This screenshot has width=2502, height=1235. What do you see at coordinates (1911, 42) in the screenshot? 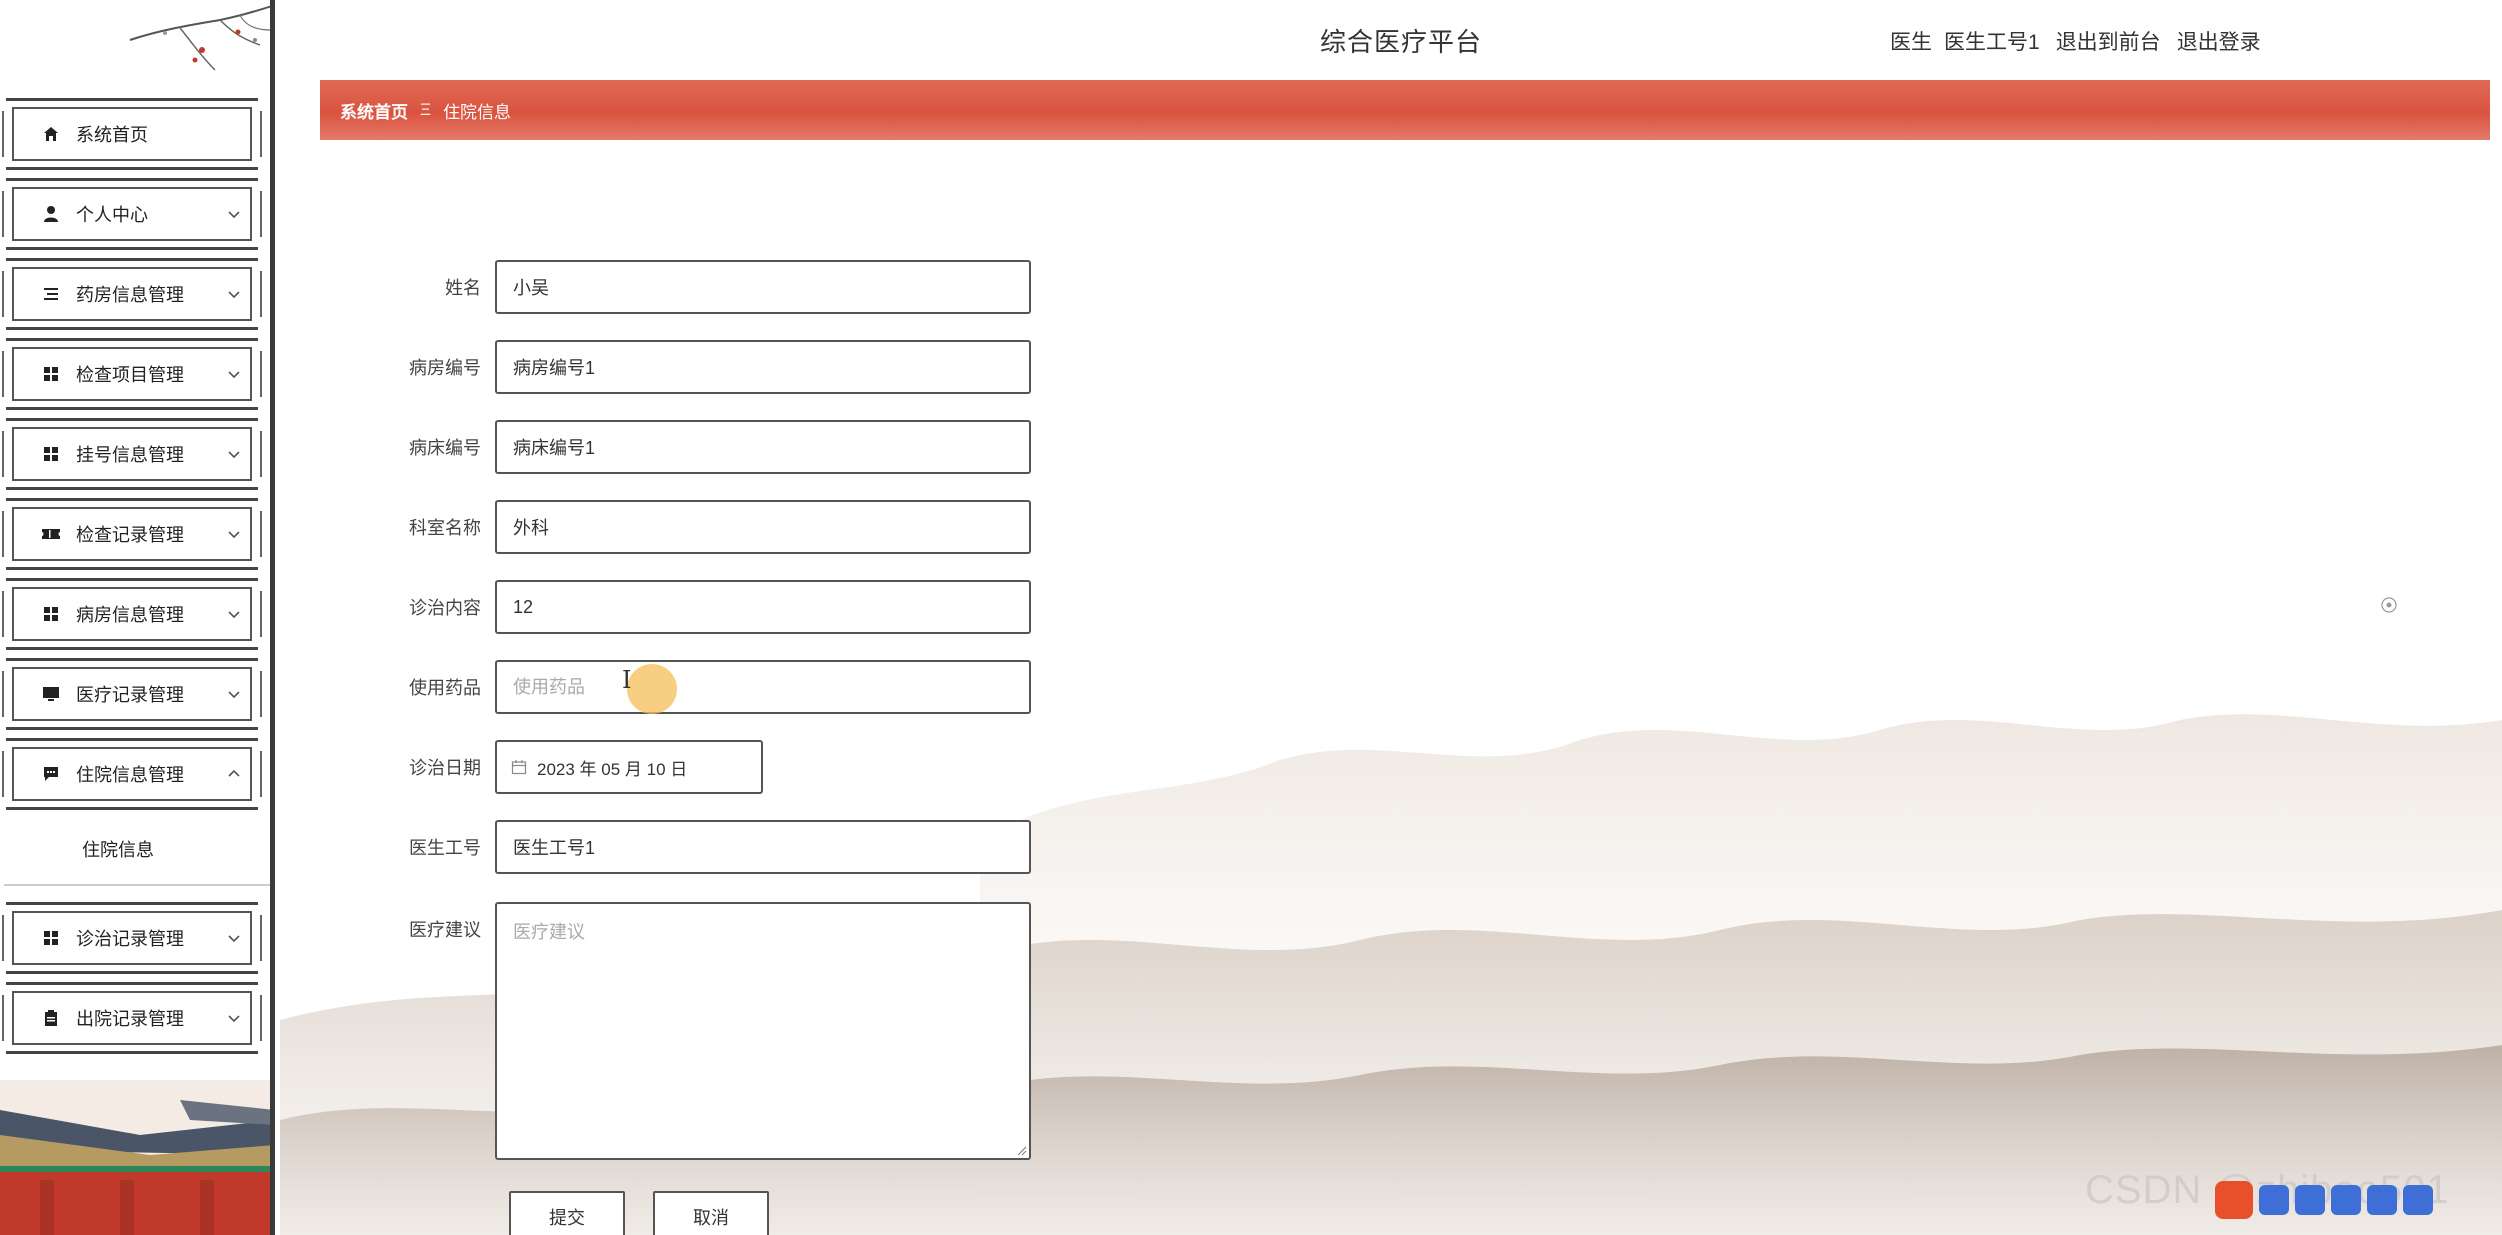
I see `user-role: 医生` at bounding box center [1911, 42].